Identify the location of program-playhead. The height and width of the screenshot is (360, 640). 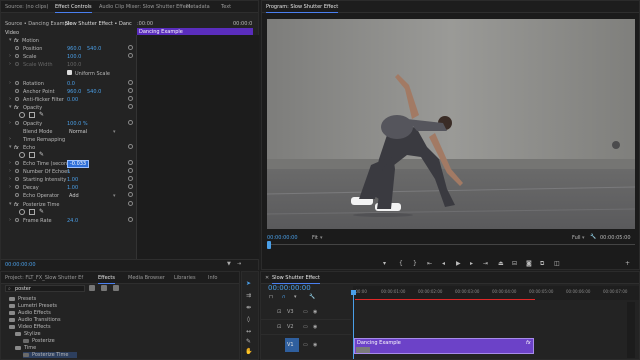
(269, 245).